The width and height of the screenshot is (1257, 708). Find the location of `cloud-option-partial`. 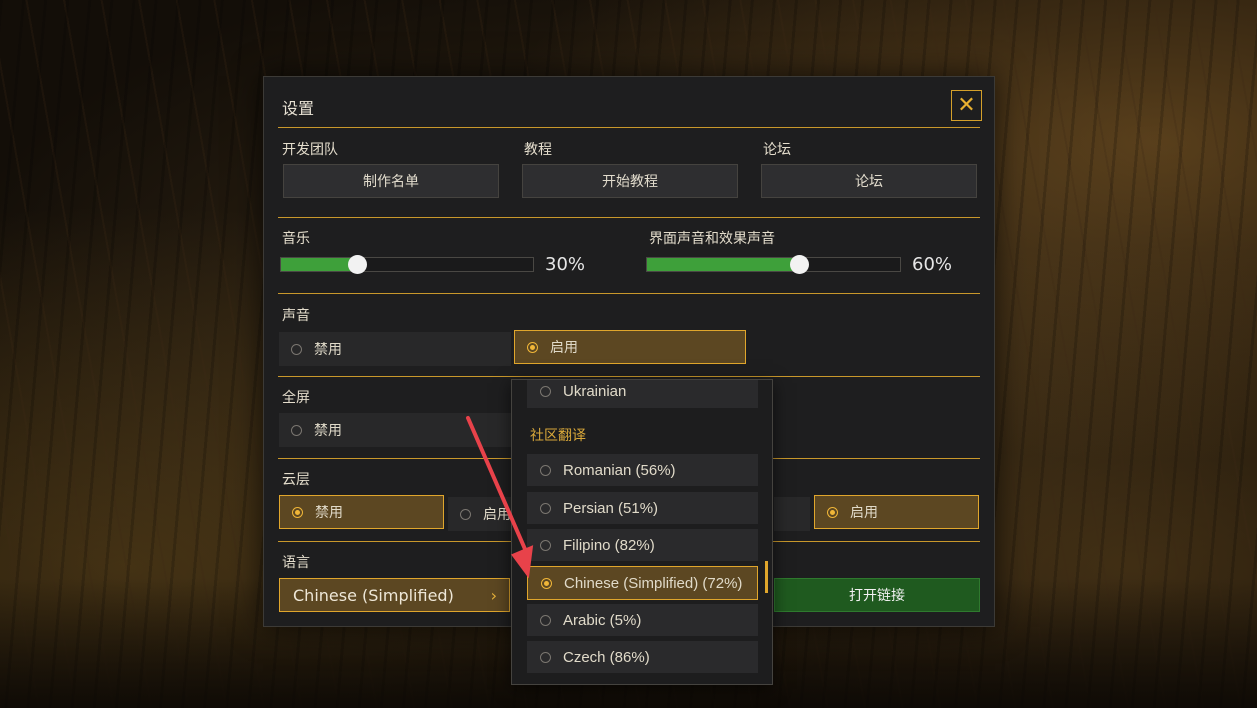

cloud-option-partial is located at coordinates (792, 514).